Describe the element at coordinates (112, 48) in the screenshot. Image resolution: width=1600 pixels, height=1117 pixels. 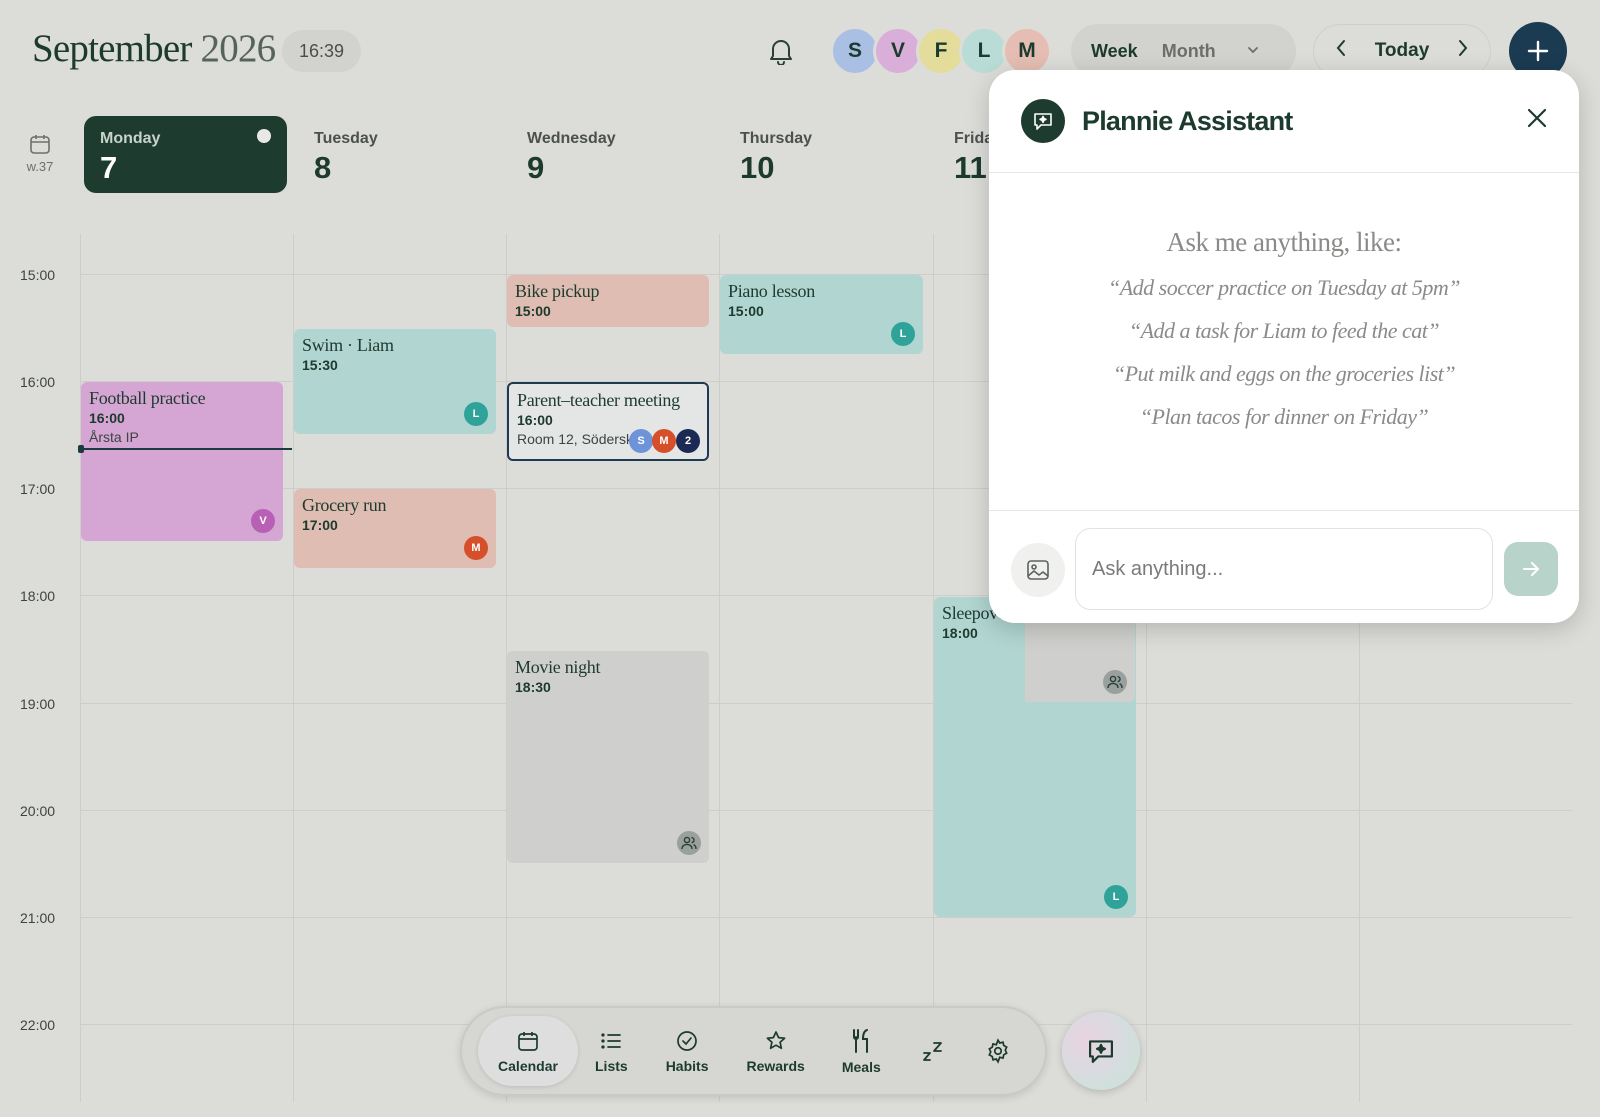
I see `month-label: September` at that location.